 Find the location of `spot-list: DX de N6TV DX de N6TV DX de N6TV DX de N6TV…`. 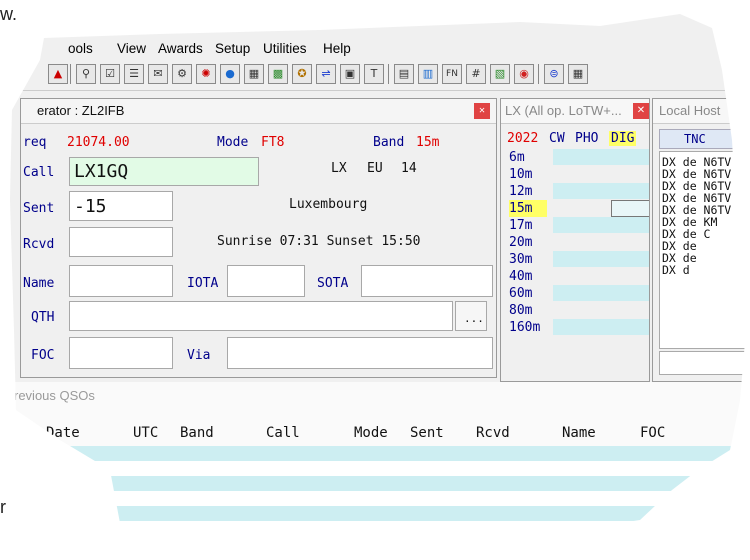

spot-list: DX de N6TV DX de N6TV DX de N6TV DX de N6TV… is located at coordinates (702, 250).